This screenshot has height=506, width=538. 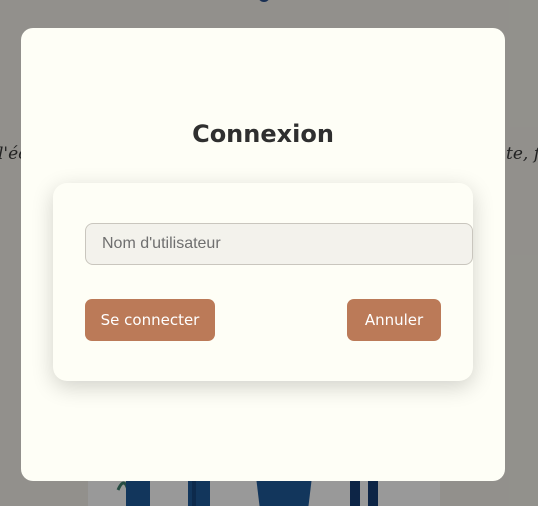 What do you see at coordinates (150, 320) in the screenshot?
I see `login-button: Se connecter` at bounding box center [150, 320].